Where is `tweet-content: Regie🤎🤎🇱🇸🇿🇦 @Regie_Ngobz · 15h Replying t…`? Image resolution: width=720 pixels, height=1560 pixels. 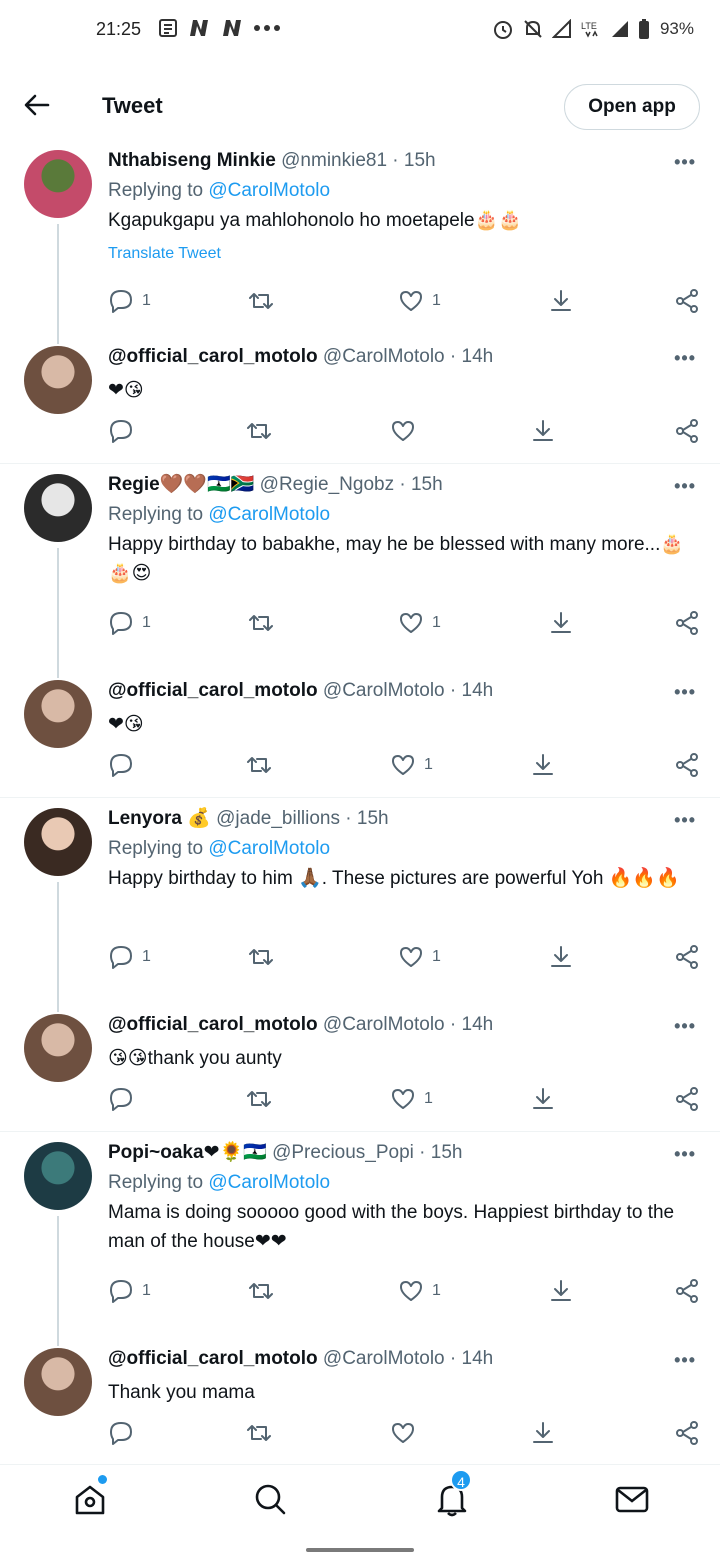 tweet-content: Regie🤎🤎🇱🇸🇿🇦 @Regie_Ngobz · 15h Replying t… is located at coordinates (404, 530).